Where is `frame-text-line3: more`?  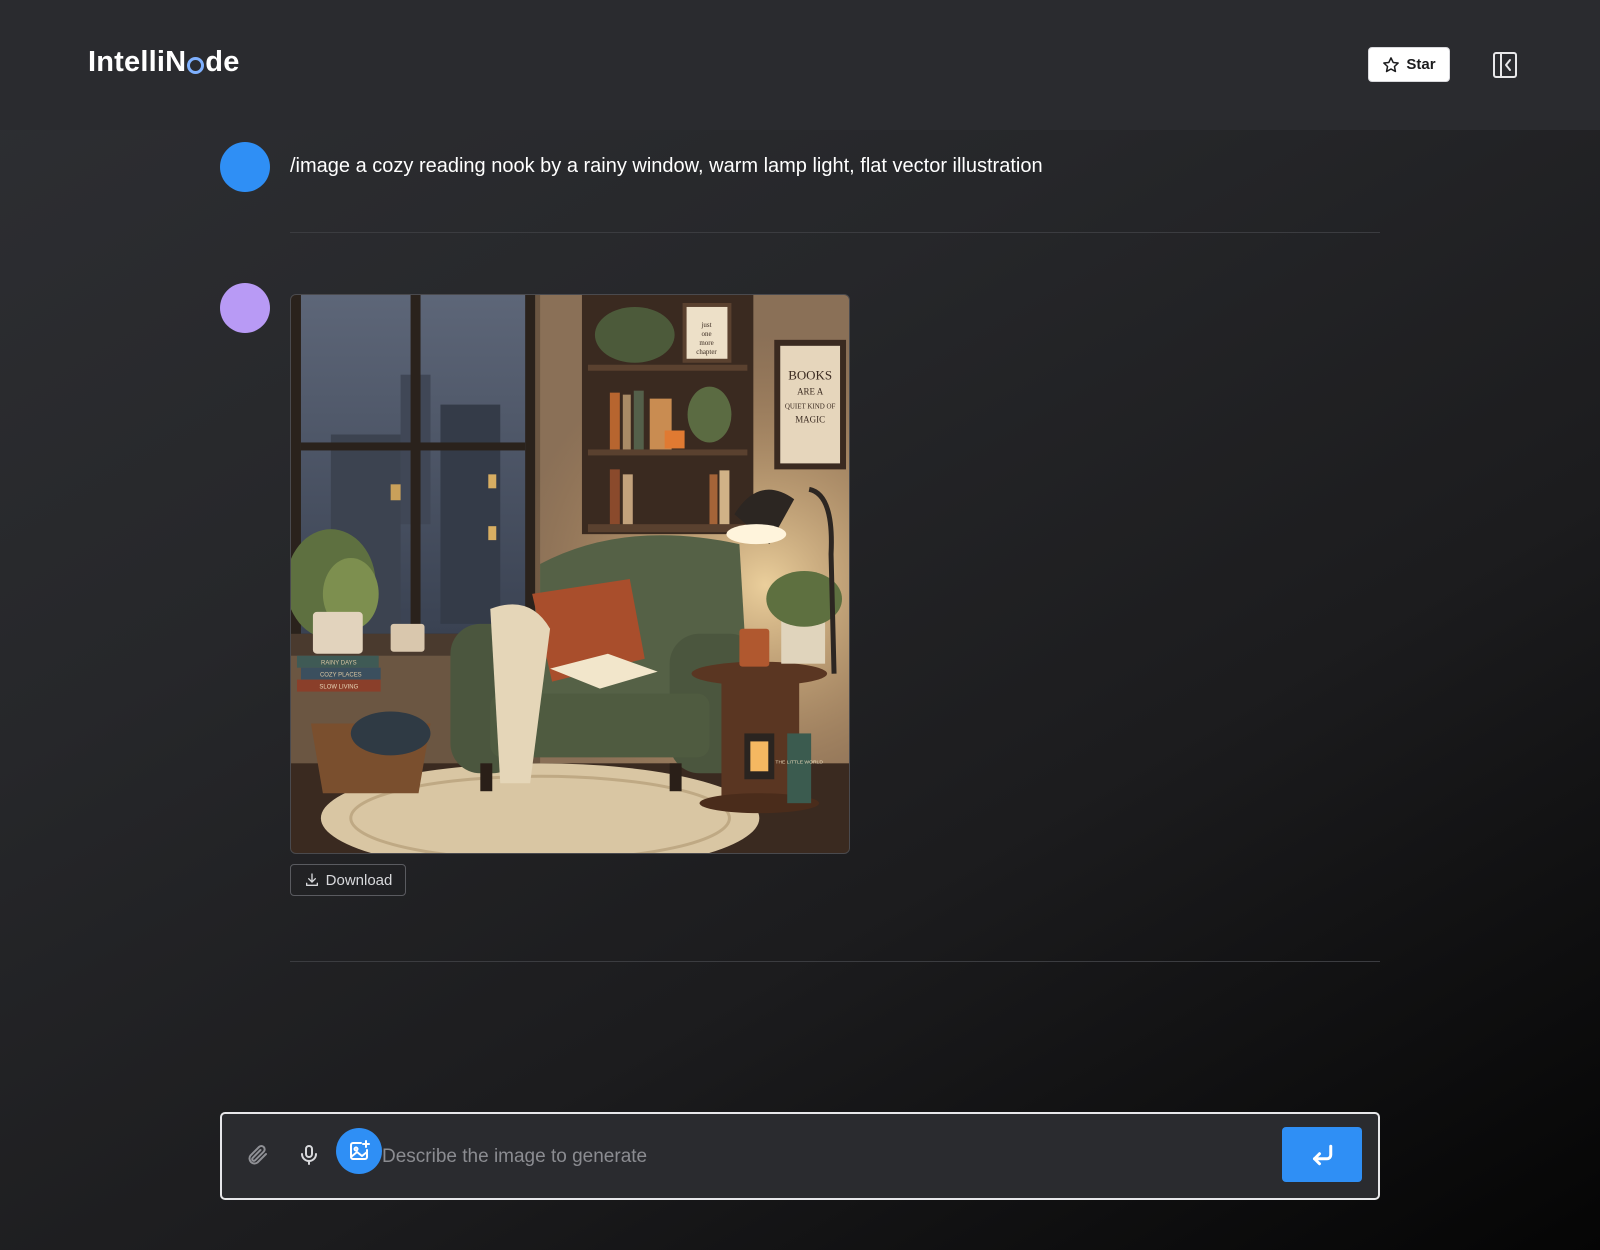 frame-text-line3: more is located at coordinates (706, 343).